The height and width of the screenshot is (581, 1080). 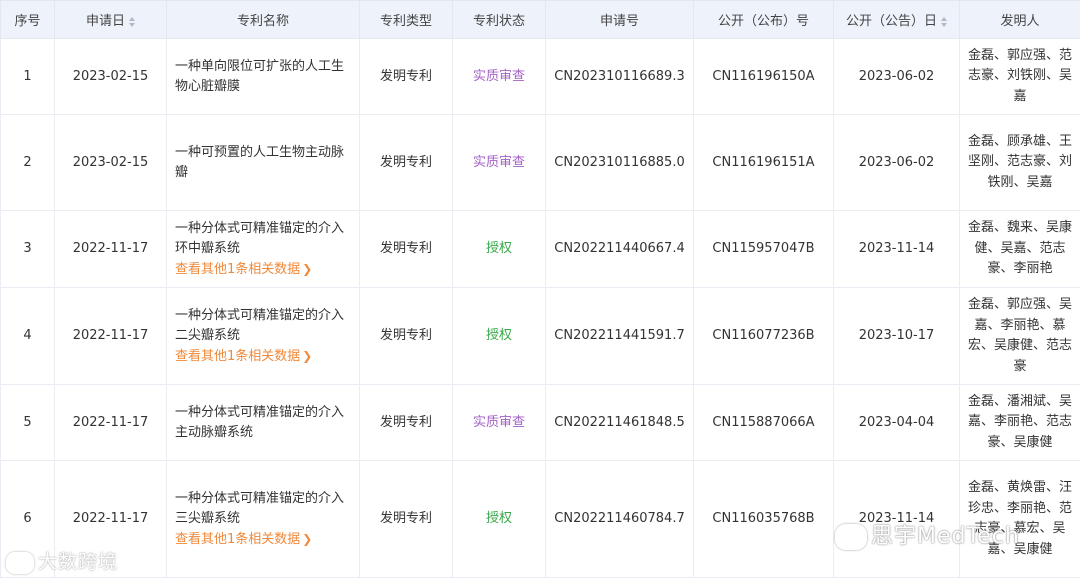 I want to click on cell-application-number: CN202310116689.3, so click(x=619, y=76).